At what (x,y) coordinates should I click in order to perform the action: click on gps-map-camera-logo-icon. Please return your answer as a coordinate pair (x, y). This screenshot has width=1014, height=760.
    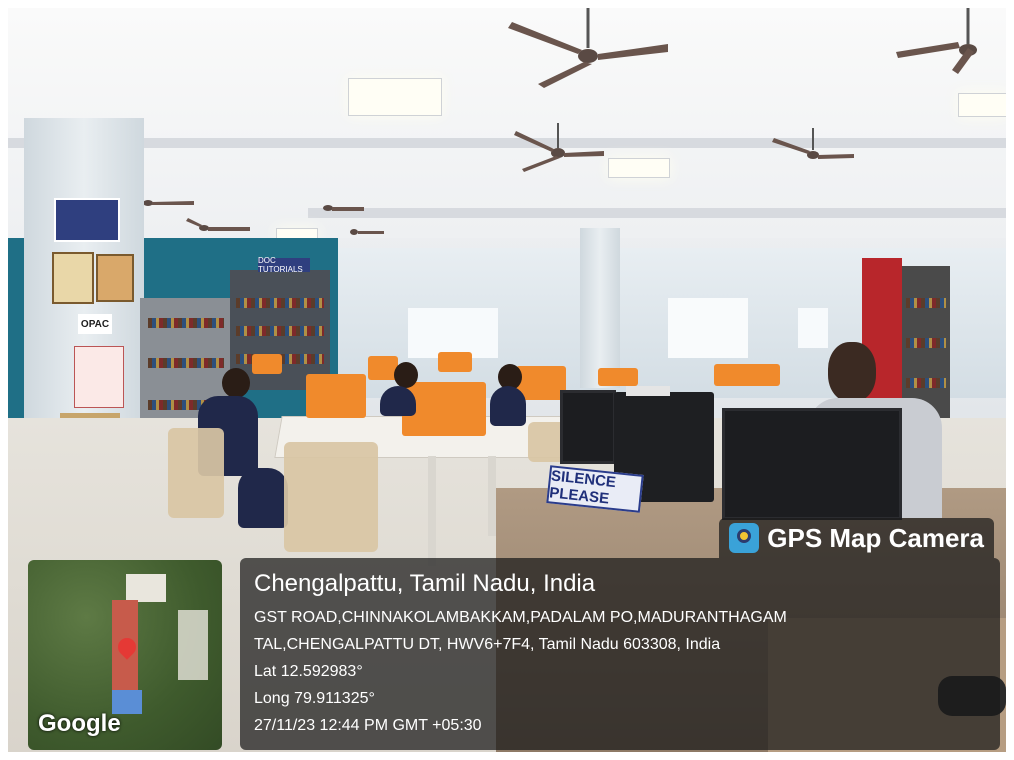
    Looking at the image, I should click on (744, 538).